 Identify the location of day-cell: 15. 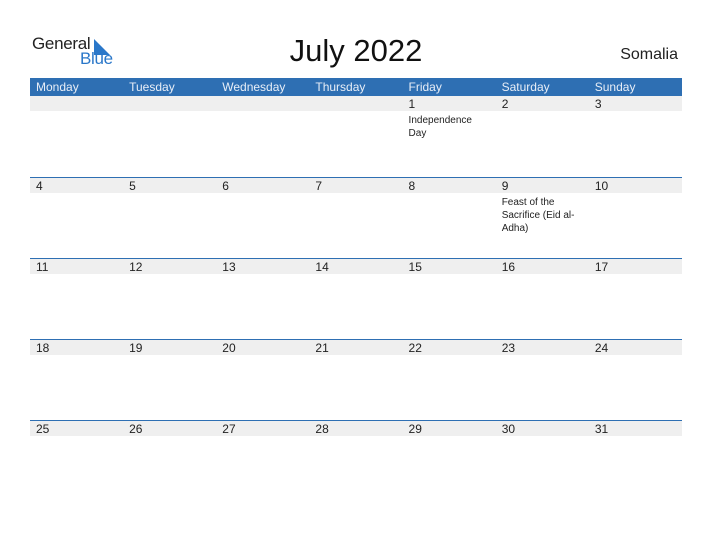
(449, 299).